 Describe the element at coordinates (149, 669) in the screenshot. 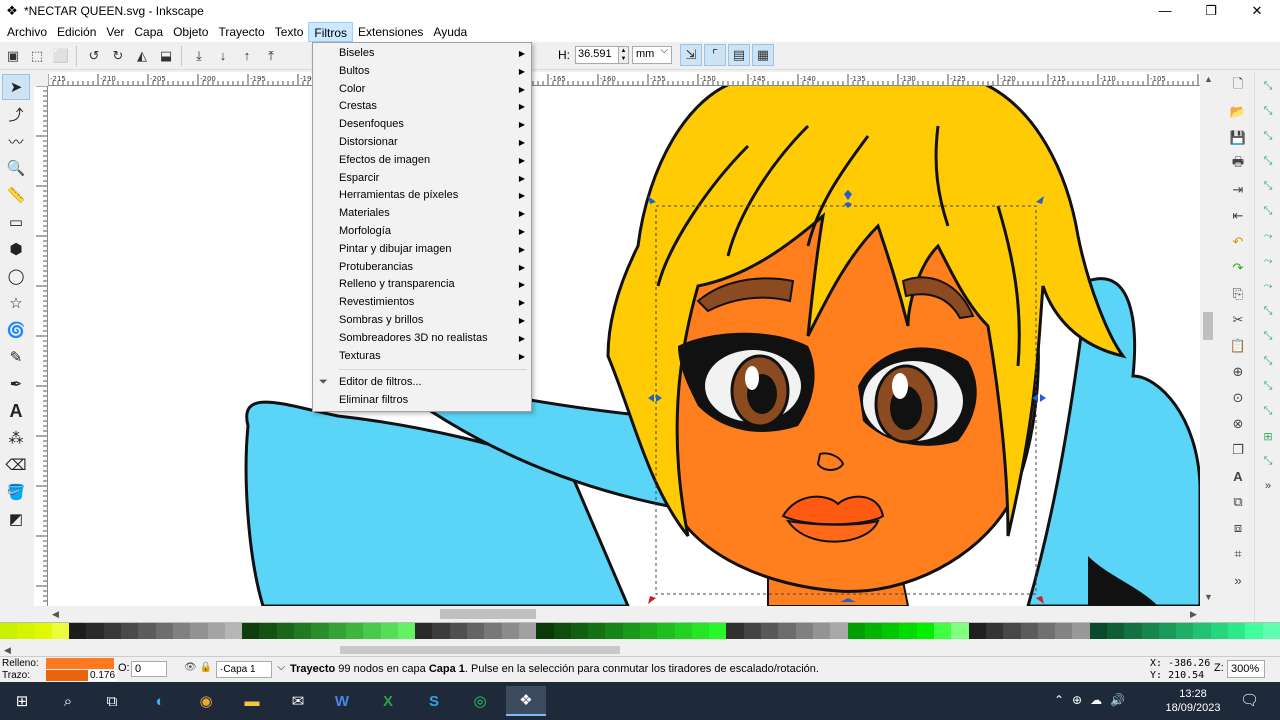

I see `opacity-input: 0` at that location.